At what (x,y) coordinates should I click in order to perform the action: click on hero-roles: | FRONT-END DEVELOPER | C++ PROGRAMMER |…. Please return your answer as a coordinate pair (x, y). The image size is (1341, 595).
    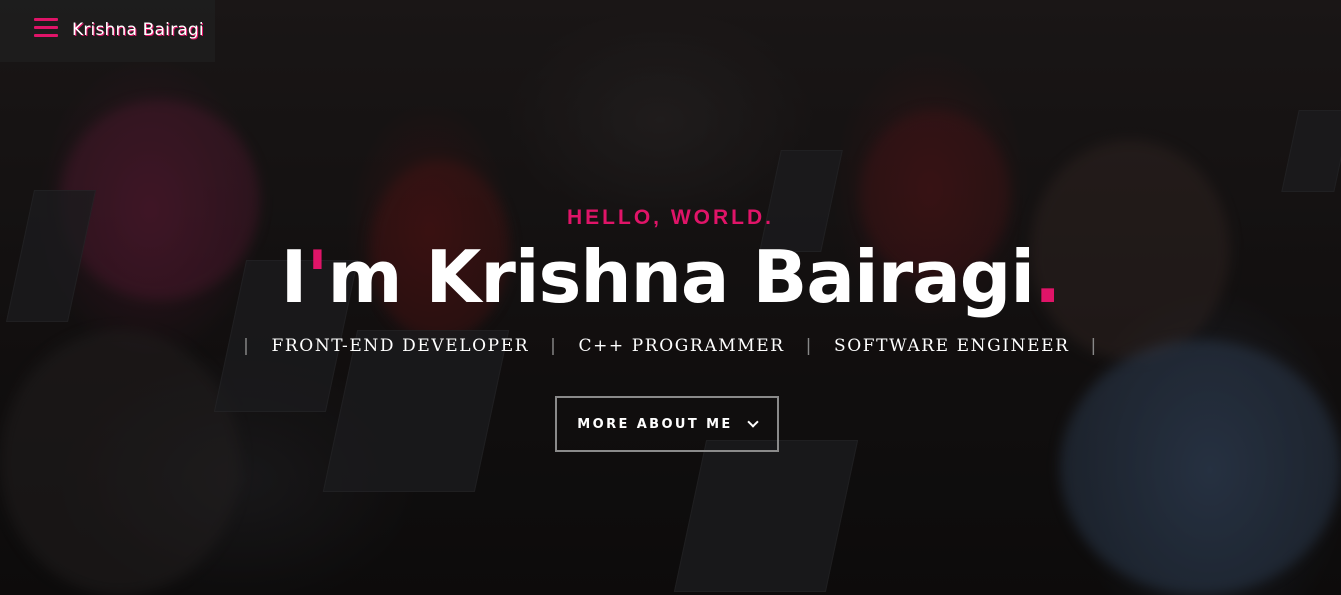
    Looking at the image, I should click on (670, 346).